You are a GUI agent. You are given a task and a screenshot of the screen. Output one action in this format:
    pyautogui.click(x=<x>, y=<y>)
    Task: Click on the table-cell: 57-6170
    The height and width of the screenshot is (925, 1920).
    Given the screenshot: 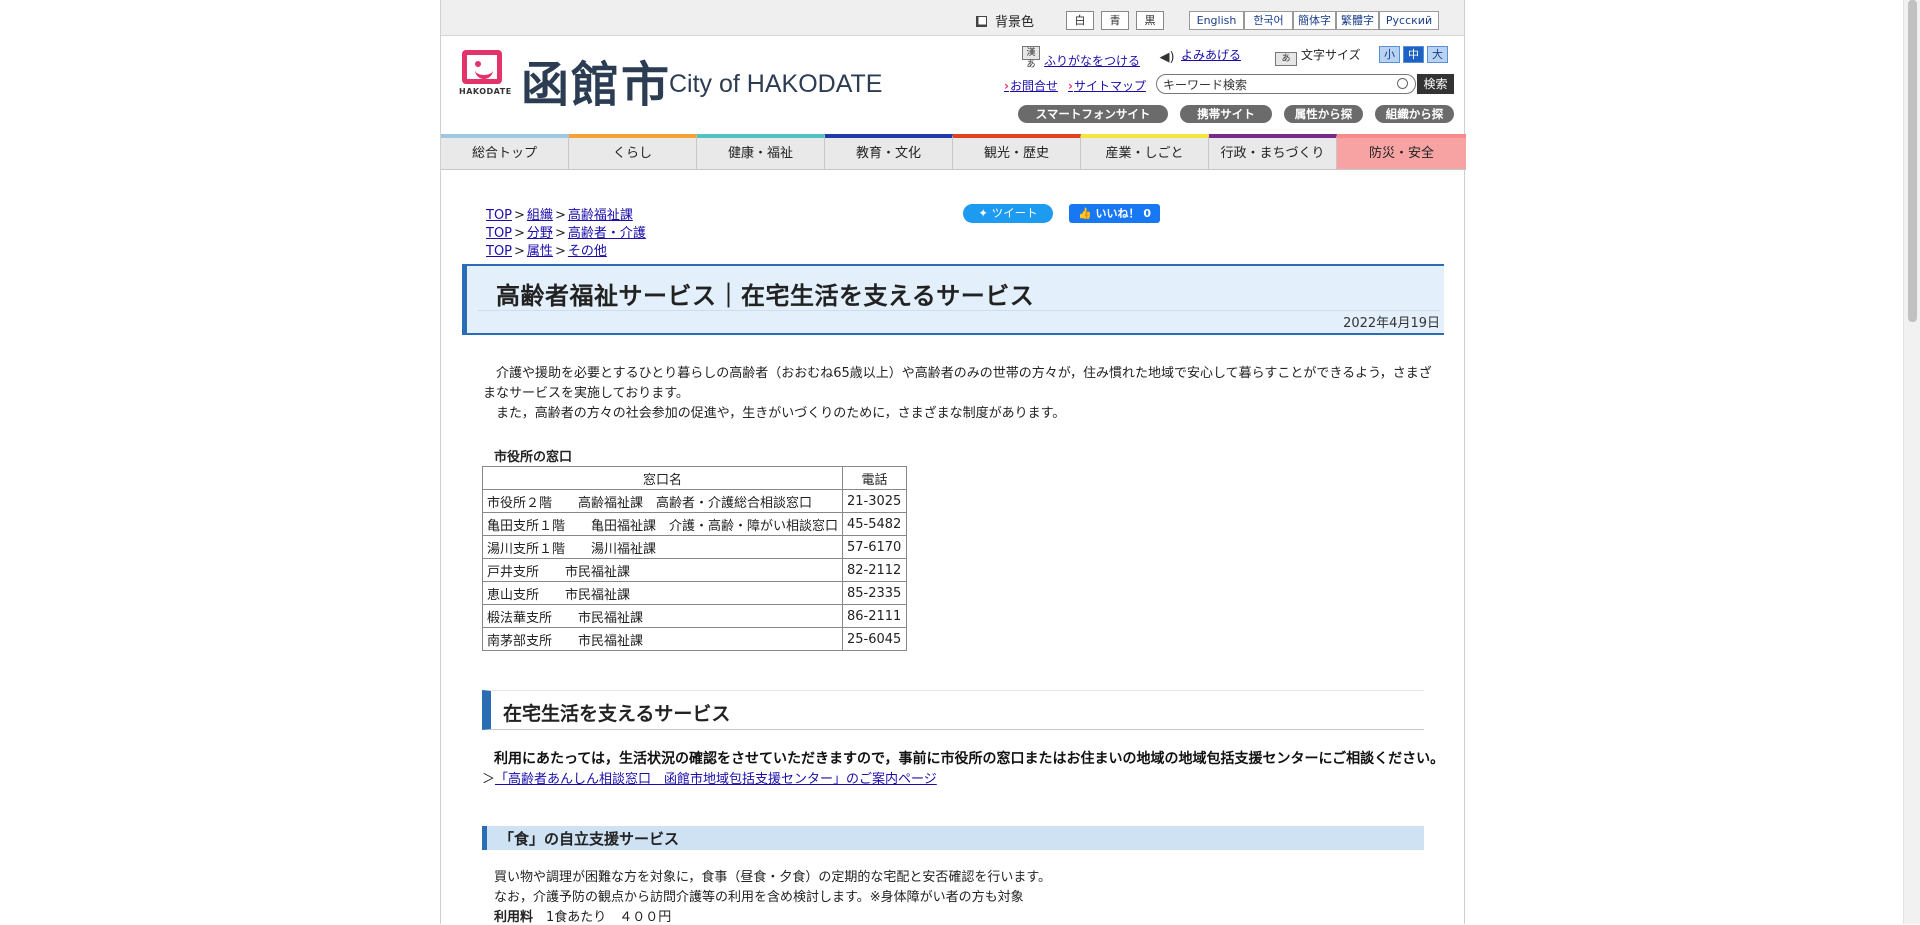 What is the action you would take?
    pyautogui.click(x=875, y=547)
    